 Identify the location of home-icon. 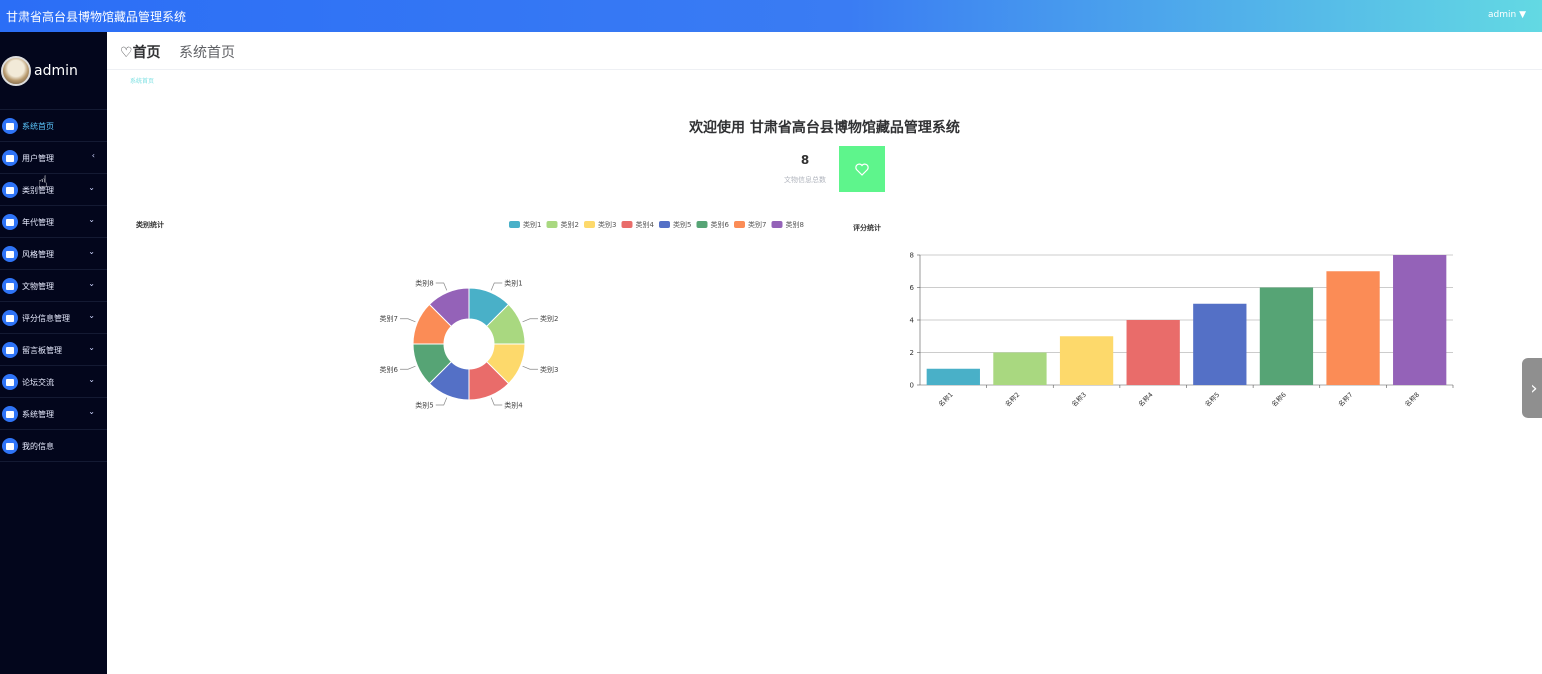
(10, 126).